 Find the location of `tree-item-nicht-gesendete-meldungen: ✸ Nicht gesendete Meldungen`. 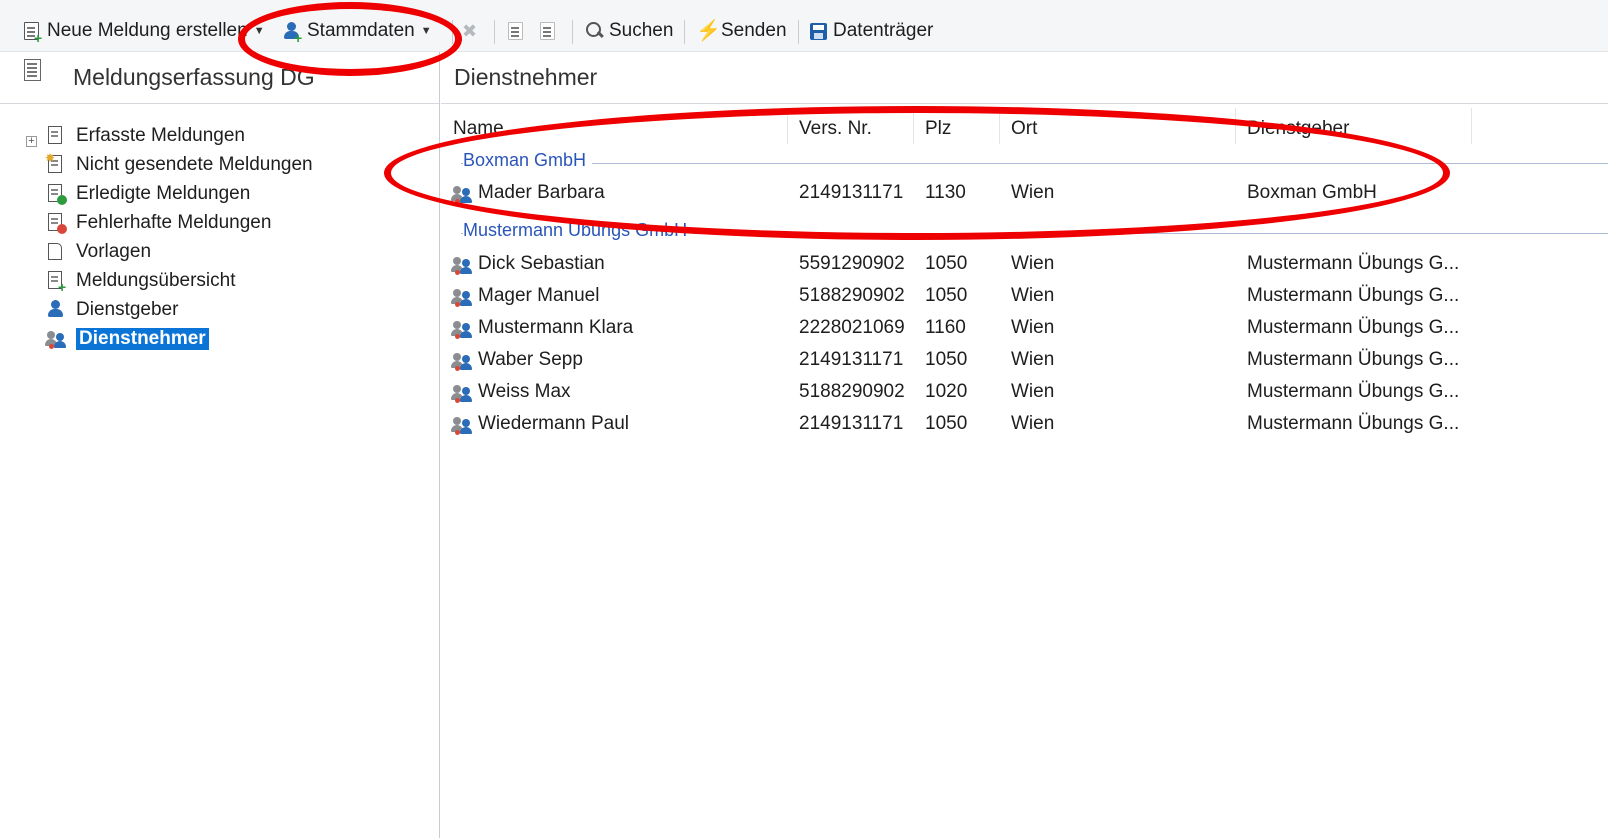

tree-item-nicht-gesendete-meldungen: ✸ Nicht gesendete Meldungen is located at coordinates (179, 165).